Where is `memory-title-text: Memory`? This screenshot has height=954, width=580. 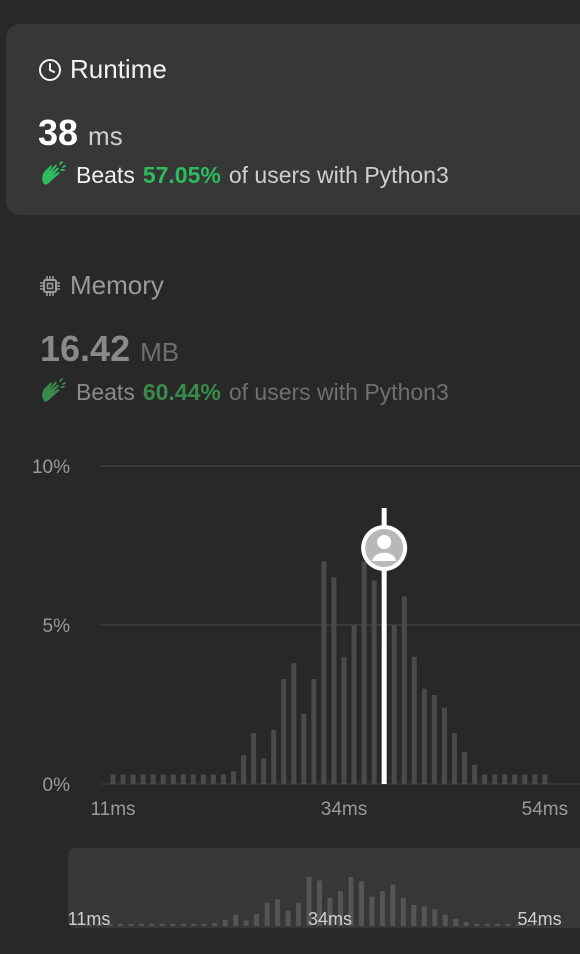 memory-title-text: Memory is located at coordinates (117, 285).